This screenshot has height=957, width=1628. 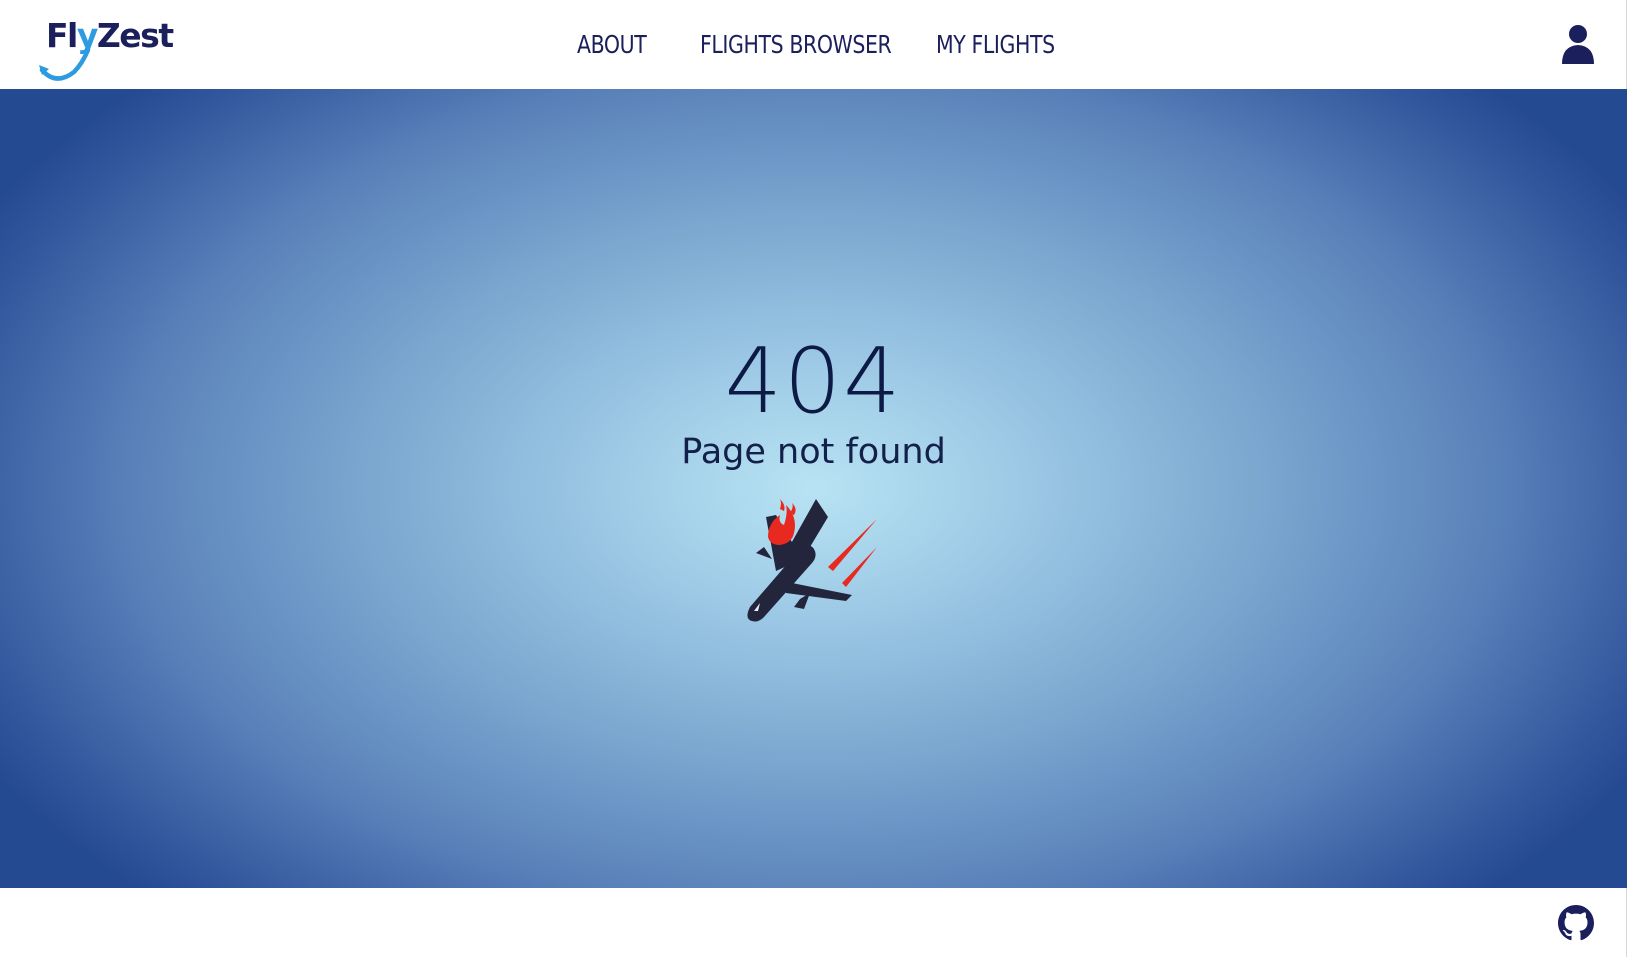 I want to click on user-account-button, so click(x=1578, y=44).